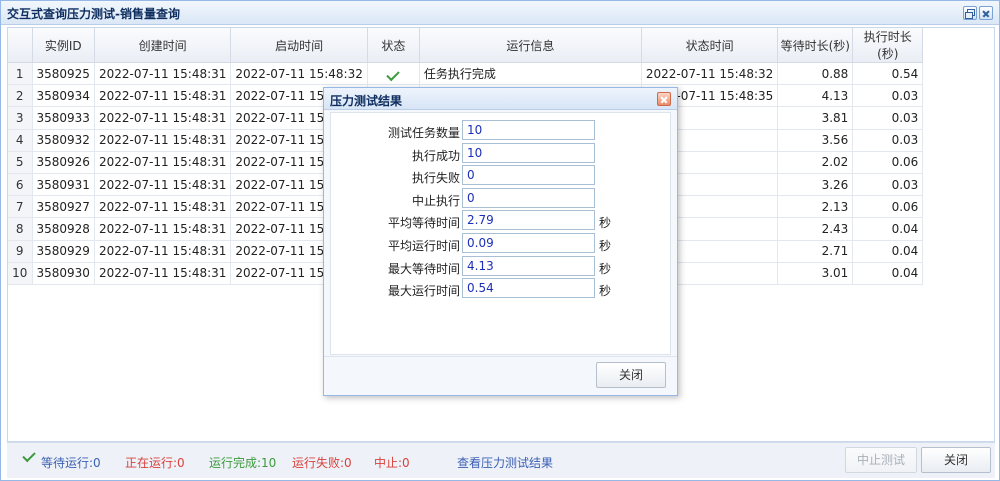 This screenshot has width=1000, height=481. Describe the element at coordinates (20, 207) in the screenshot. I see `row-number: 7` at that location.